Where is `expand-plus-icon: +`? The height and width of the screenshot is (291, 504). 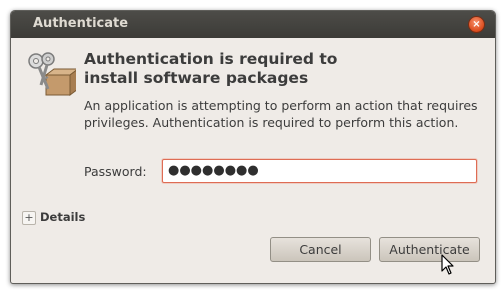 expand-plus-icon: + is located at coordinates (29, 218).